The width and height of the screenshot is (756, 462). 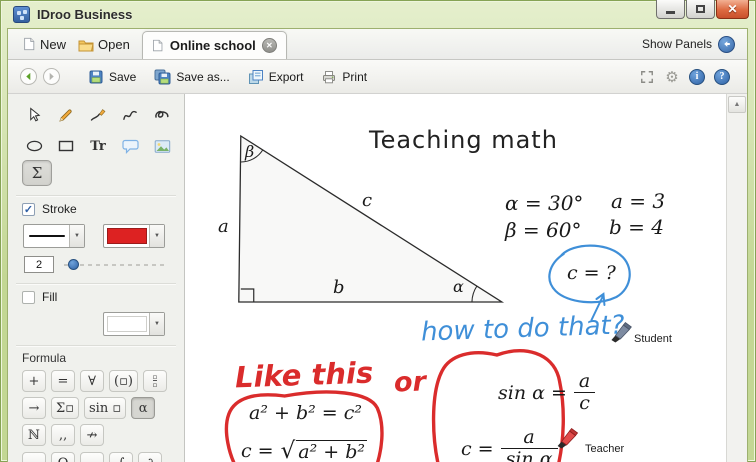 I want to click on curve-tool-button, so click(x=130, y=115).